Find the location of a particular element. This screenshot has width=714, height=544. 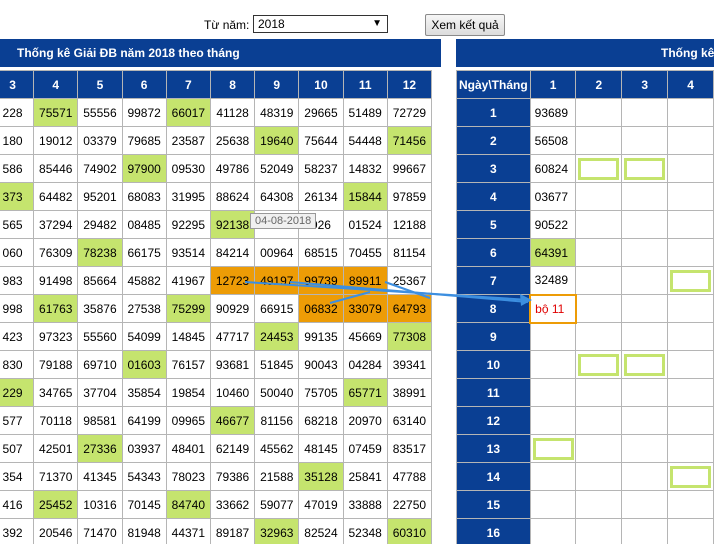

result-cell: 10460 is located at coordinates (232, 392).